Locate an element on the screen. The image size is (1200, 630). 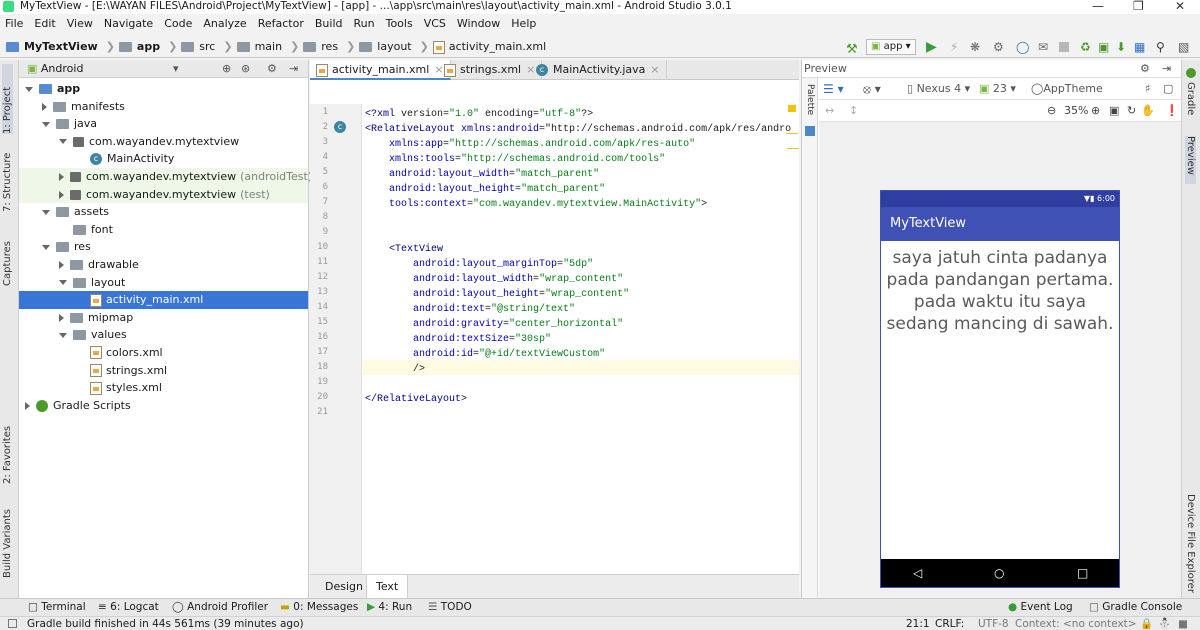
menu-view: View is located at coordinates (80, 23).